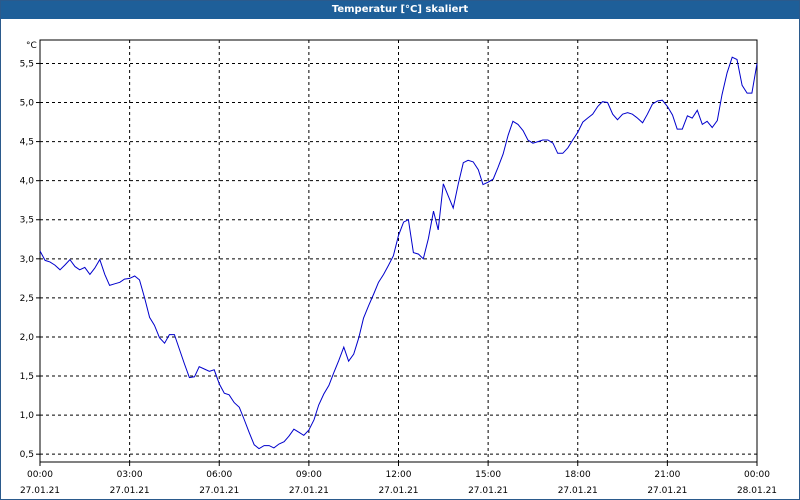 The image size is (800, 500). I want to click on y-tick-label: 3,0, so click(27, 260).